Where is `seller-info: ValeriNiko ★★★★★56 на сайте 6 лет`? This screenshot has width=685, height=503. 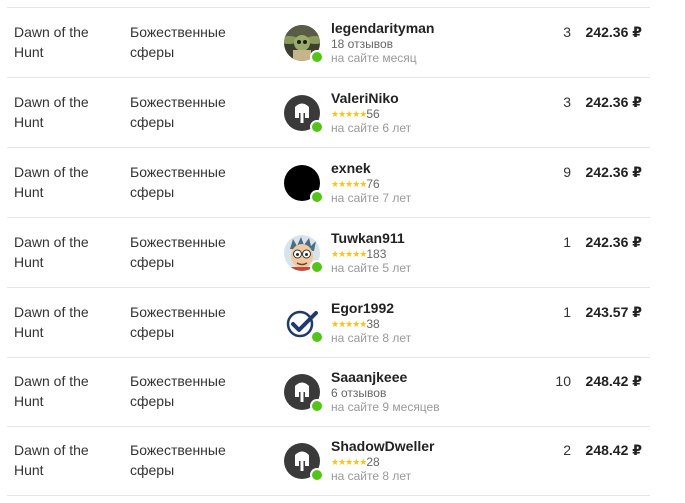 seller-info: ValeriNiko ★★★★★56 на сайте 6 лет is located at coordinates (431, 113).